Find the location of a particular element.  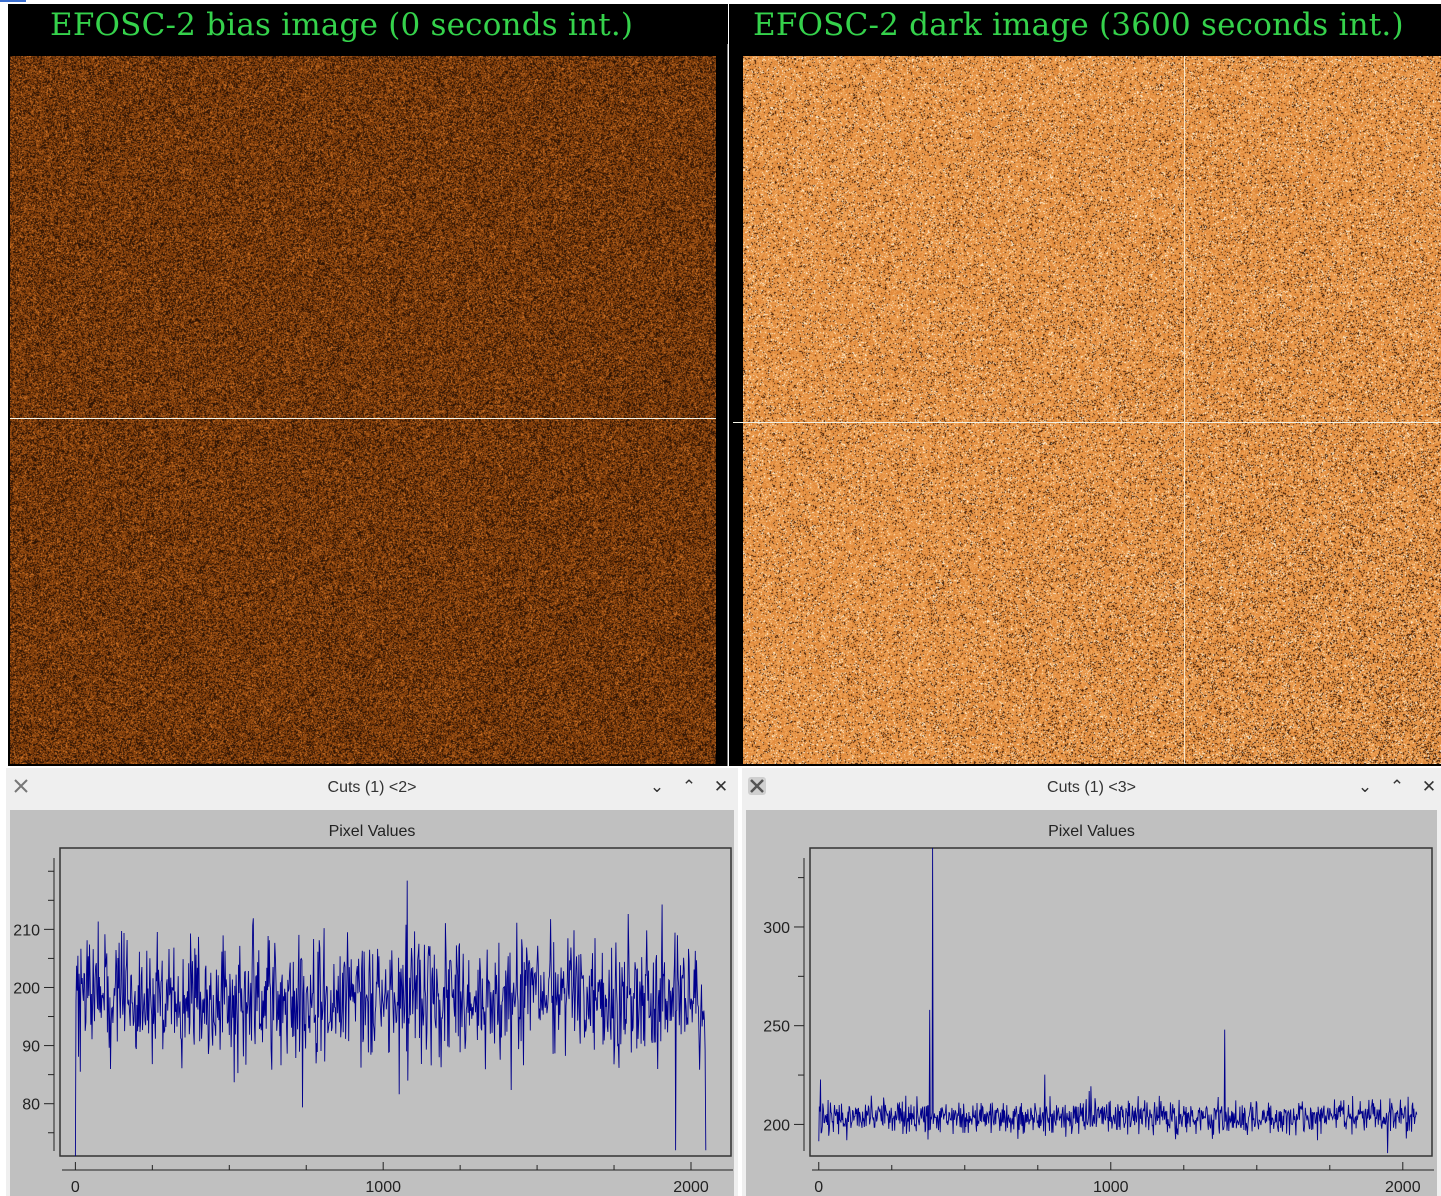

dark-image-title: EFOSC-2 dark image (3600 seconds int.) is located at coordinates (1078, 25).